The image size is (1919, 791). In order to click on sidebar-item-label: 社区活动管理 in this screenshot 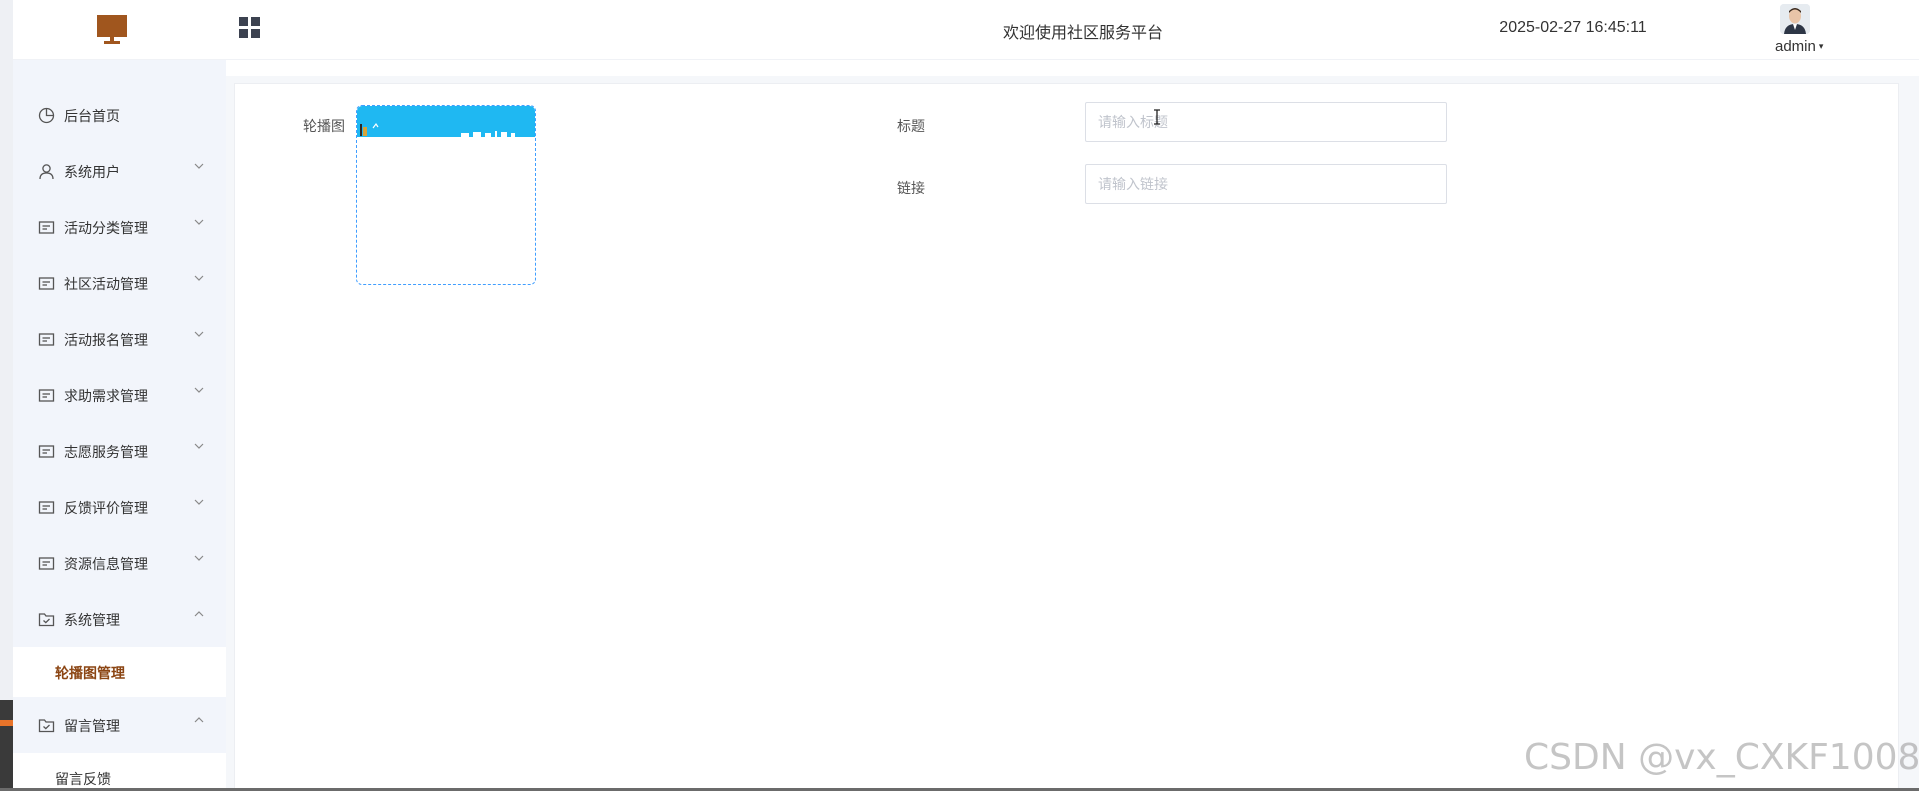, I will do `click(106, 284)`.